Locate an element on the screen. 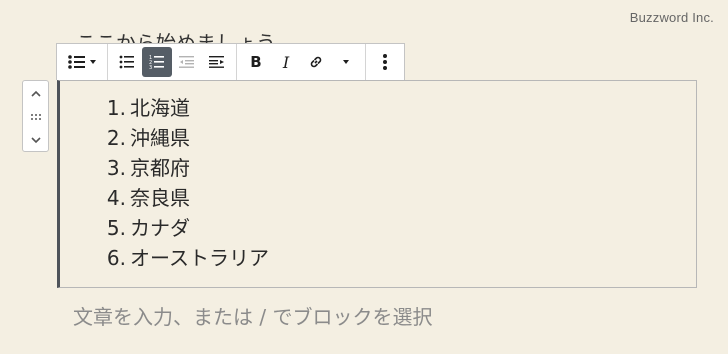  options-group is located at coordinates (385, 62).